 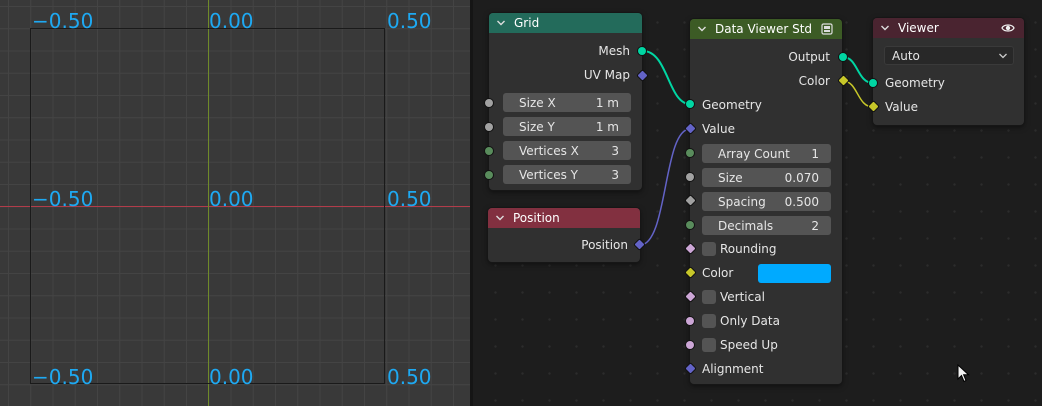 I want to click on output-position: Position, so click(x=604, y=245).